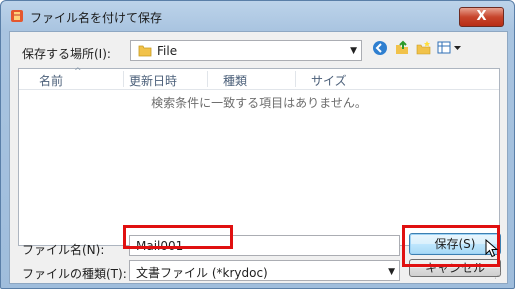 Image resolution: width=515 pixels, height=289 pixels. What do you see at coordinates (74, 274) in the screenshot?
I see `file-type-label: ファイルの種類(T):` at bounding box center [74, 274].